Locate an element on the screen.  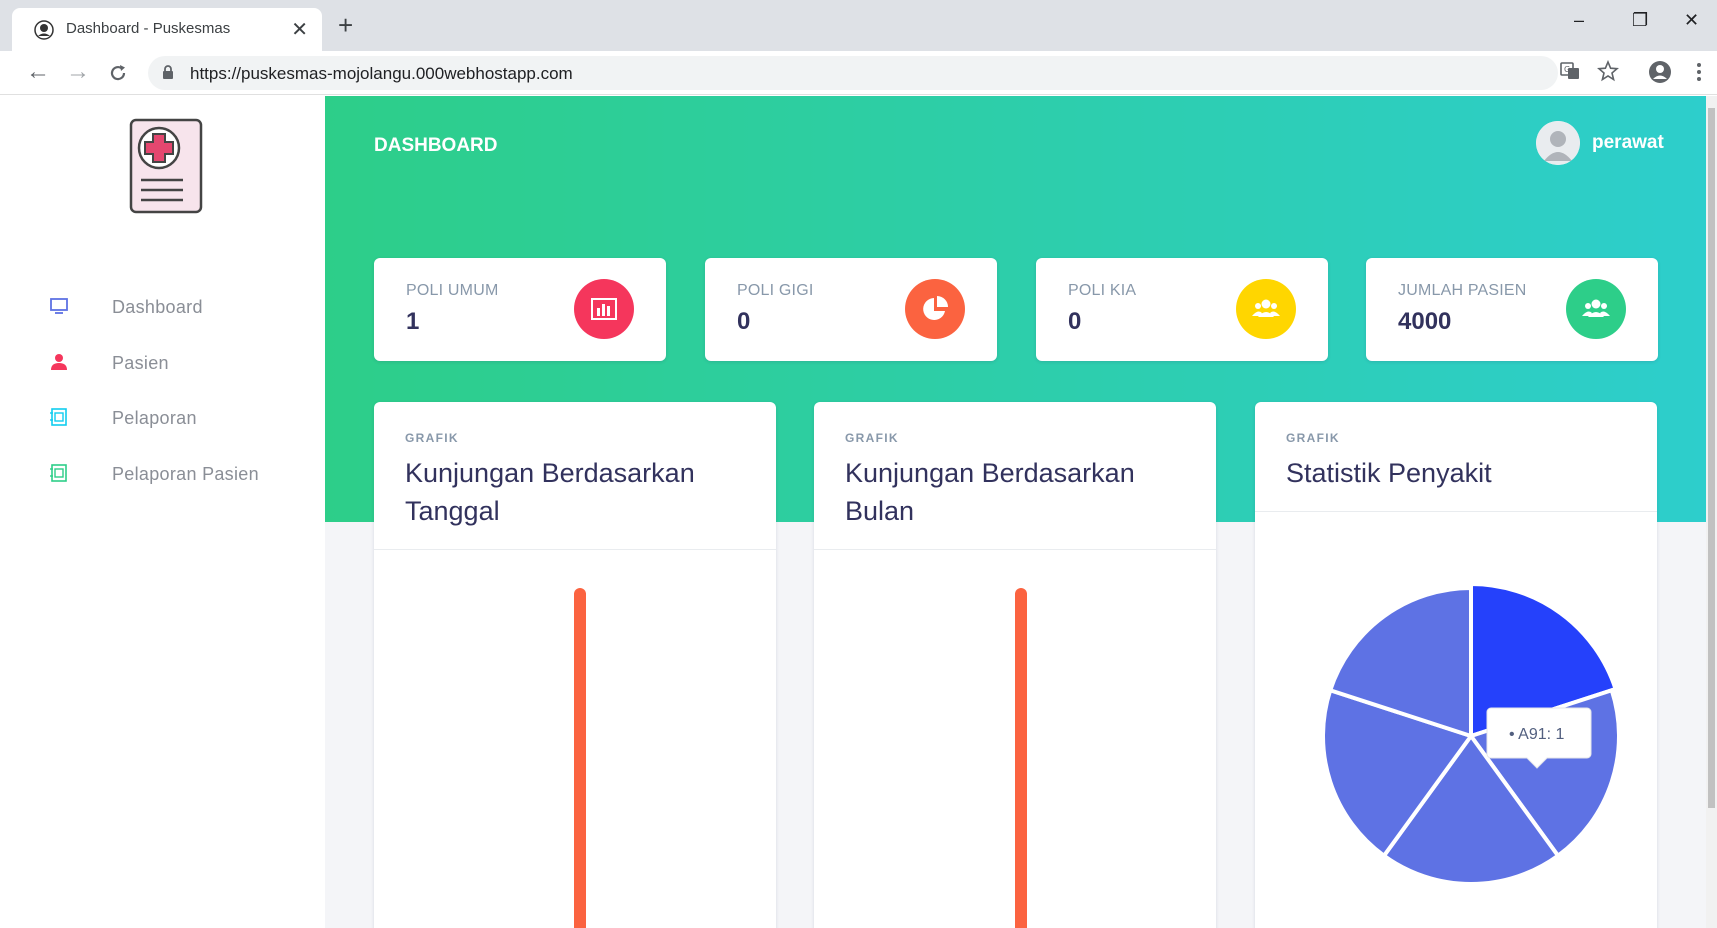
clinic-logo-icon is located at coordinates (166, 166).